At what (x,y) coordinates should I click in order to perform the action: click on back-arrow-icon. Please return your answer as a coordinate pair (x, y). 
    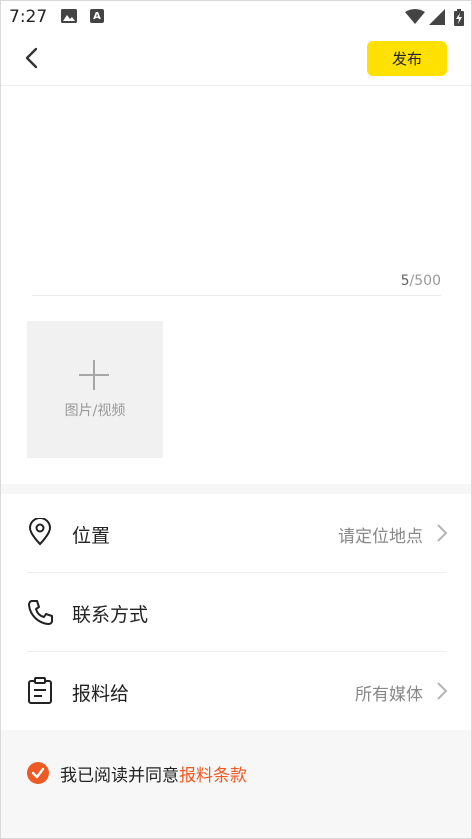
    Looking at the image, I should click on (33, 58).